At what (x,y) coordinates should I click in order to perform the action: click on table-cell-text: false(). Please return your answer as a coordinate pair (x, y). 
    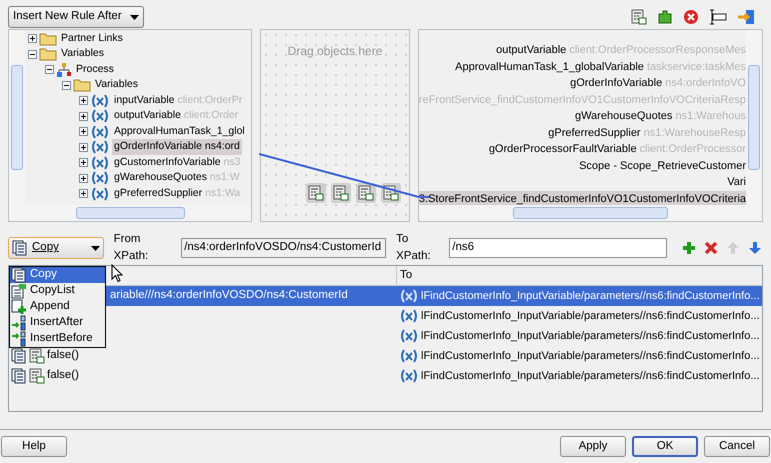
    Looking at the image, I should click on (63, 356).